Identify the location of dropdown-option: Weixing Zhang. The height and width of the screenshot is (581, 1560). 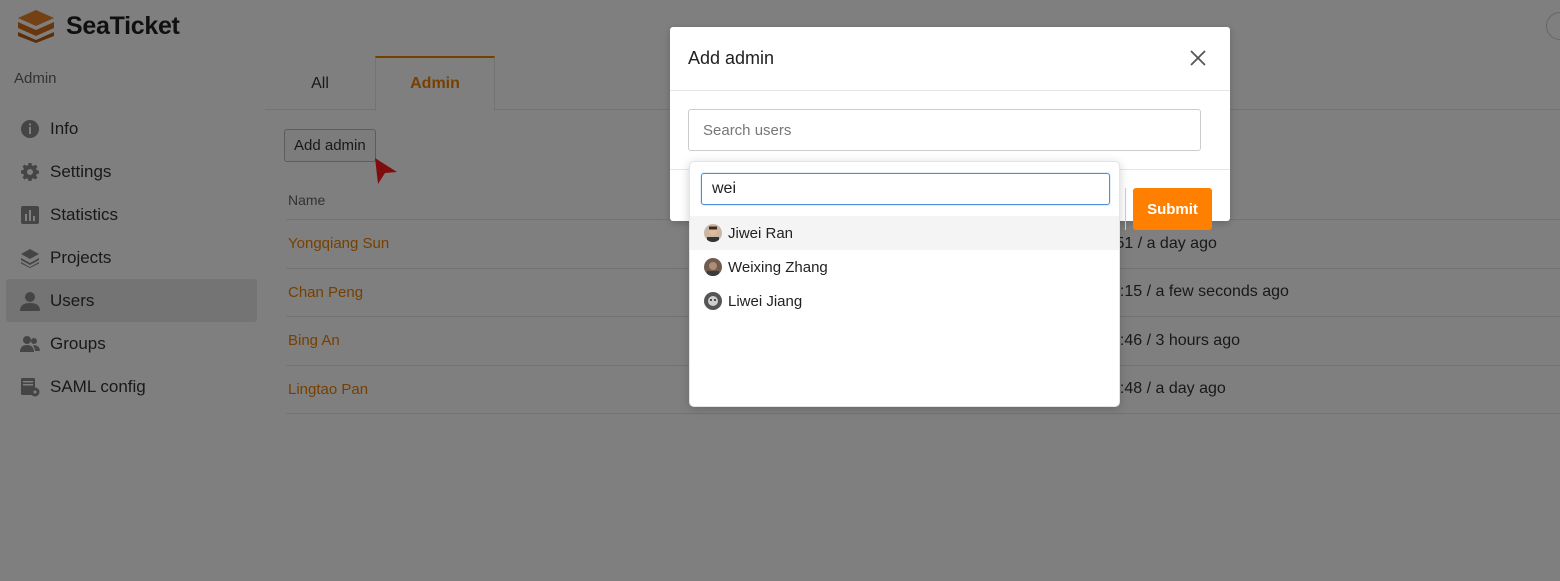
(904, 267).